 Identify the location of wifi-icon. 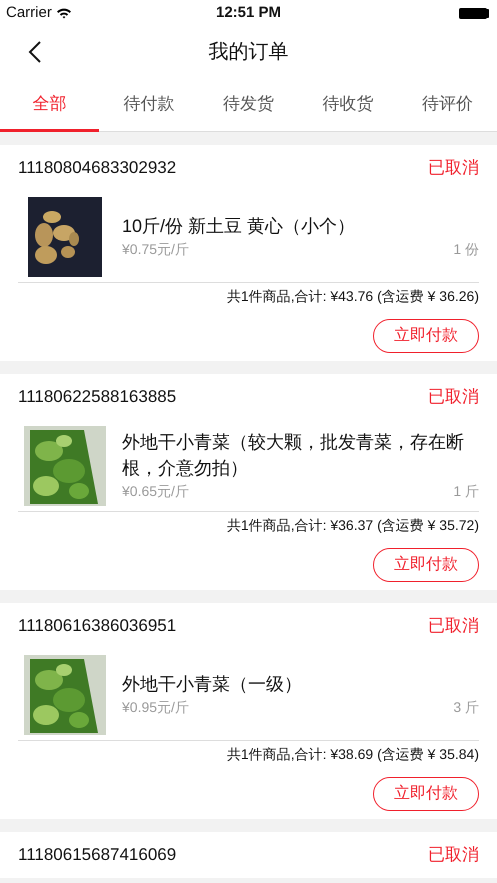
(64, 13).